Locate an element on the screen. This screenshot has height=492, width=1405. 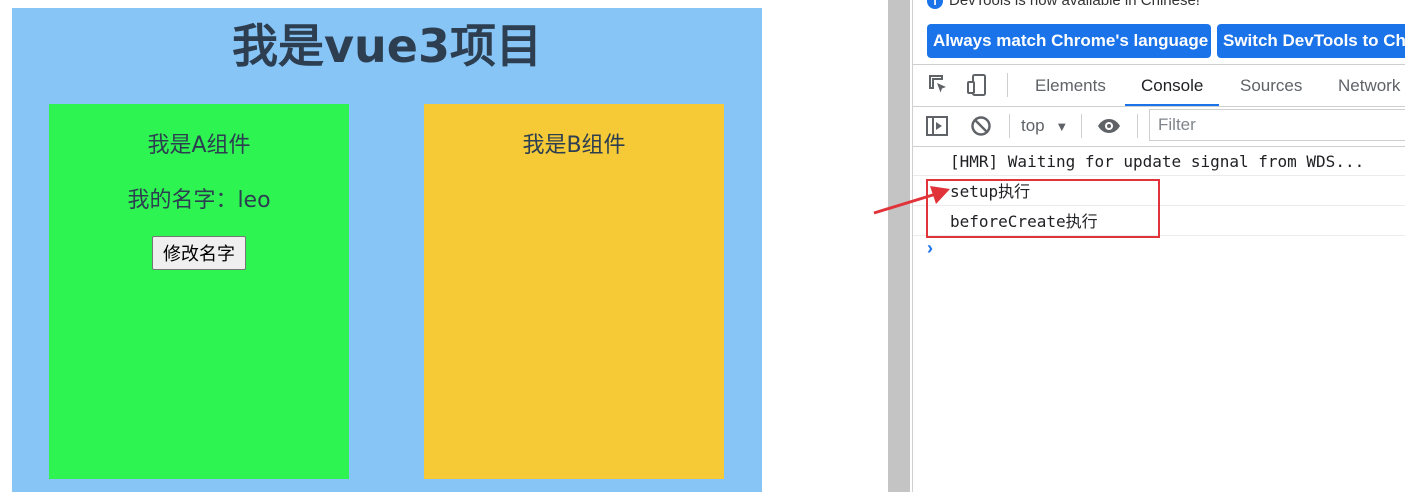
live-expression-eye-icon is located at coordinates (1109, 126).